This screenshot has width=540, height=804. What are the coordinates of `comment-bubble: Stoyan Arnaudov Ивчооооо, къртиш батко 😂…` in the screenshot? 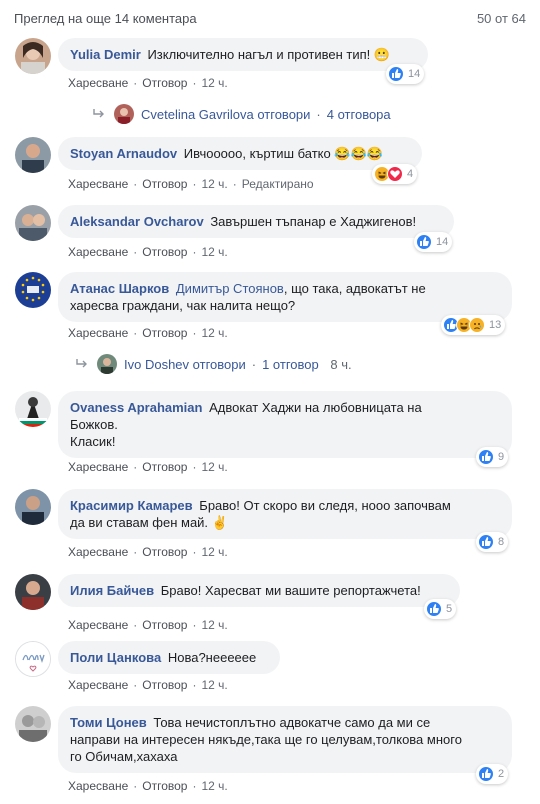 It's located at (240, 153).